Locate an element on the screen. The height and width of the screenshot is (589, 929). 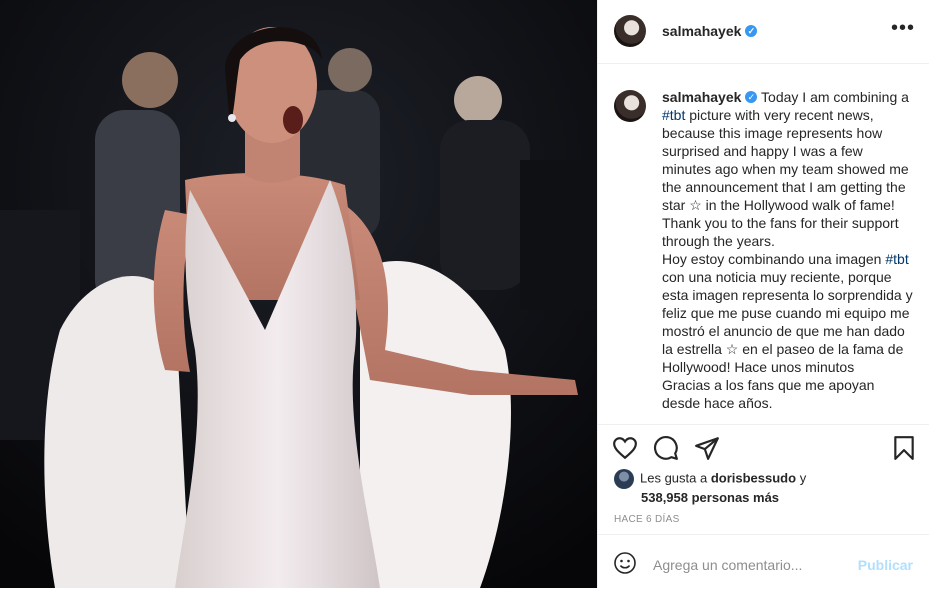
caption-text-3a: Hoy estoy combinando una imagen is located at coordinates (774, 259).